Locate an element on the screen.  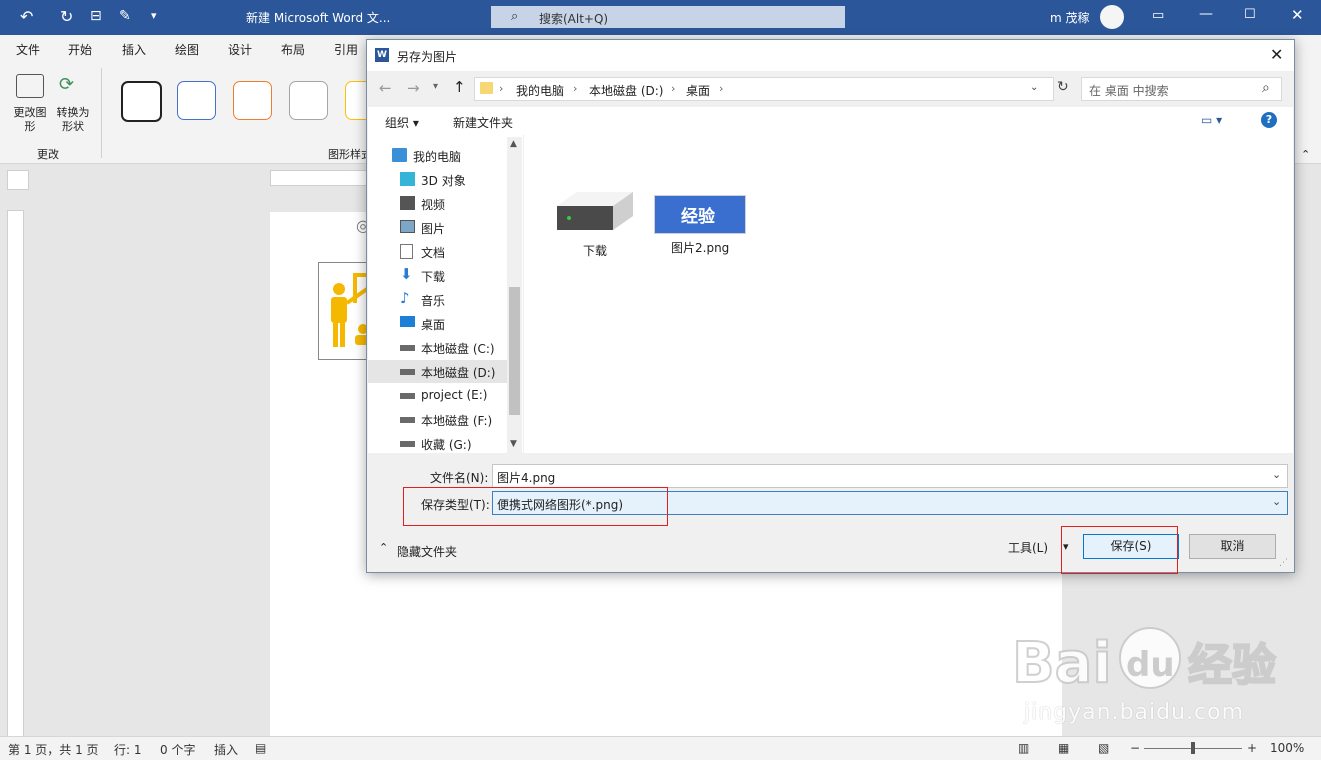
zoom-out-icon: − is located at coordinates (1135, 748).